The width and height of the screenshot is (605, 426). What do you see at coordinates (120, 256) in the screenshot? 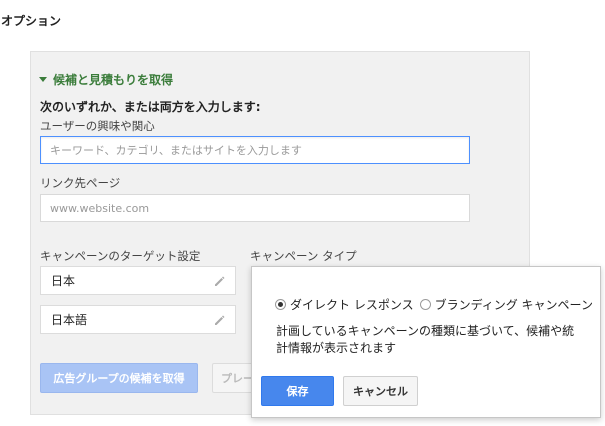
I see `targeting-label: キャンペーンのターゲット設定` at bounding box center [120, 256].